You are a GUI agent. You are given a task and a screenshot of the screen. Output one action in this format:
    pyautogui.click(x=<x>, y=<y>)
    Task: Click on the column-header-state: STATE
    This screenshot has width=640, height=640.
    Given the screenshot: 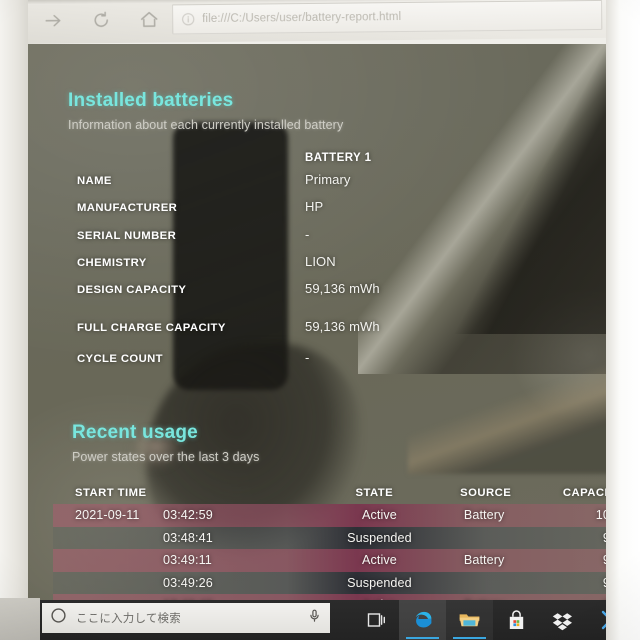 What is the action you would take?
    pyautogui.click(x=374, y=493)
    